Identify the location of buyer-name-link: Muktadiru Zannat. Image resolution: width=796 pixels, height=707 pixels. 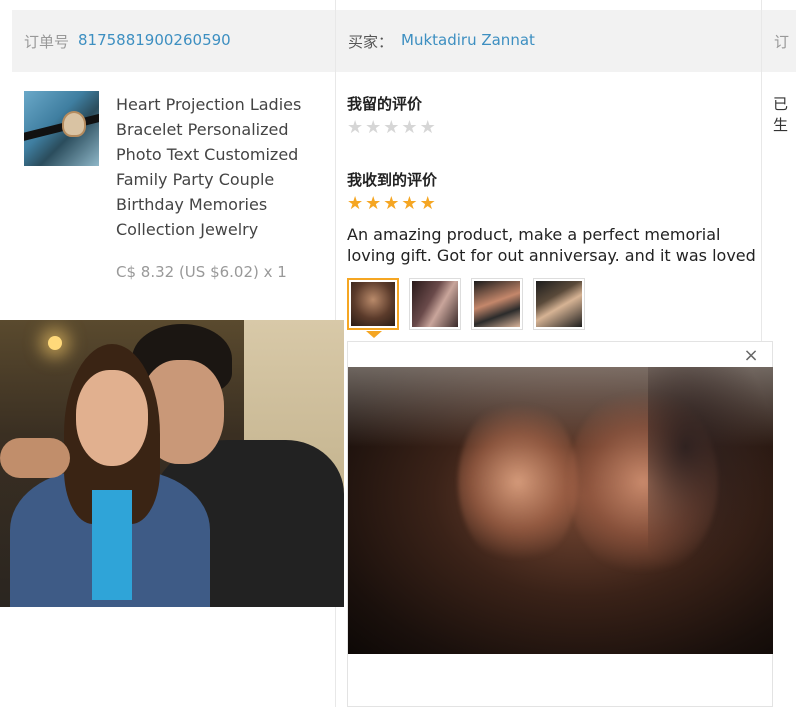
(468, 40).